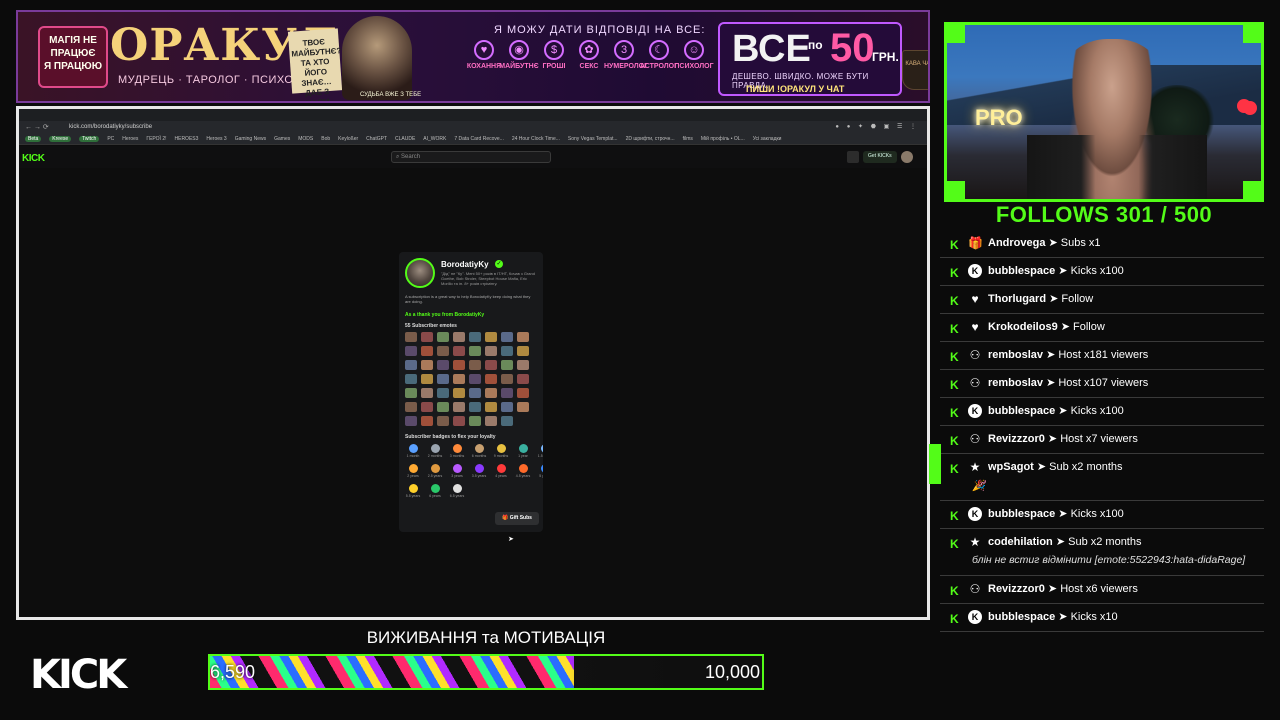  I want to click on bookmark-item: HEROES3, so click(187, 139).